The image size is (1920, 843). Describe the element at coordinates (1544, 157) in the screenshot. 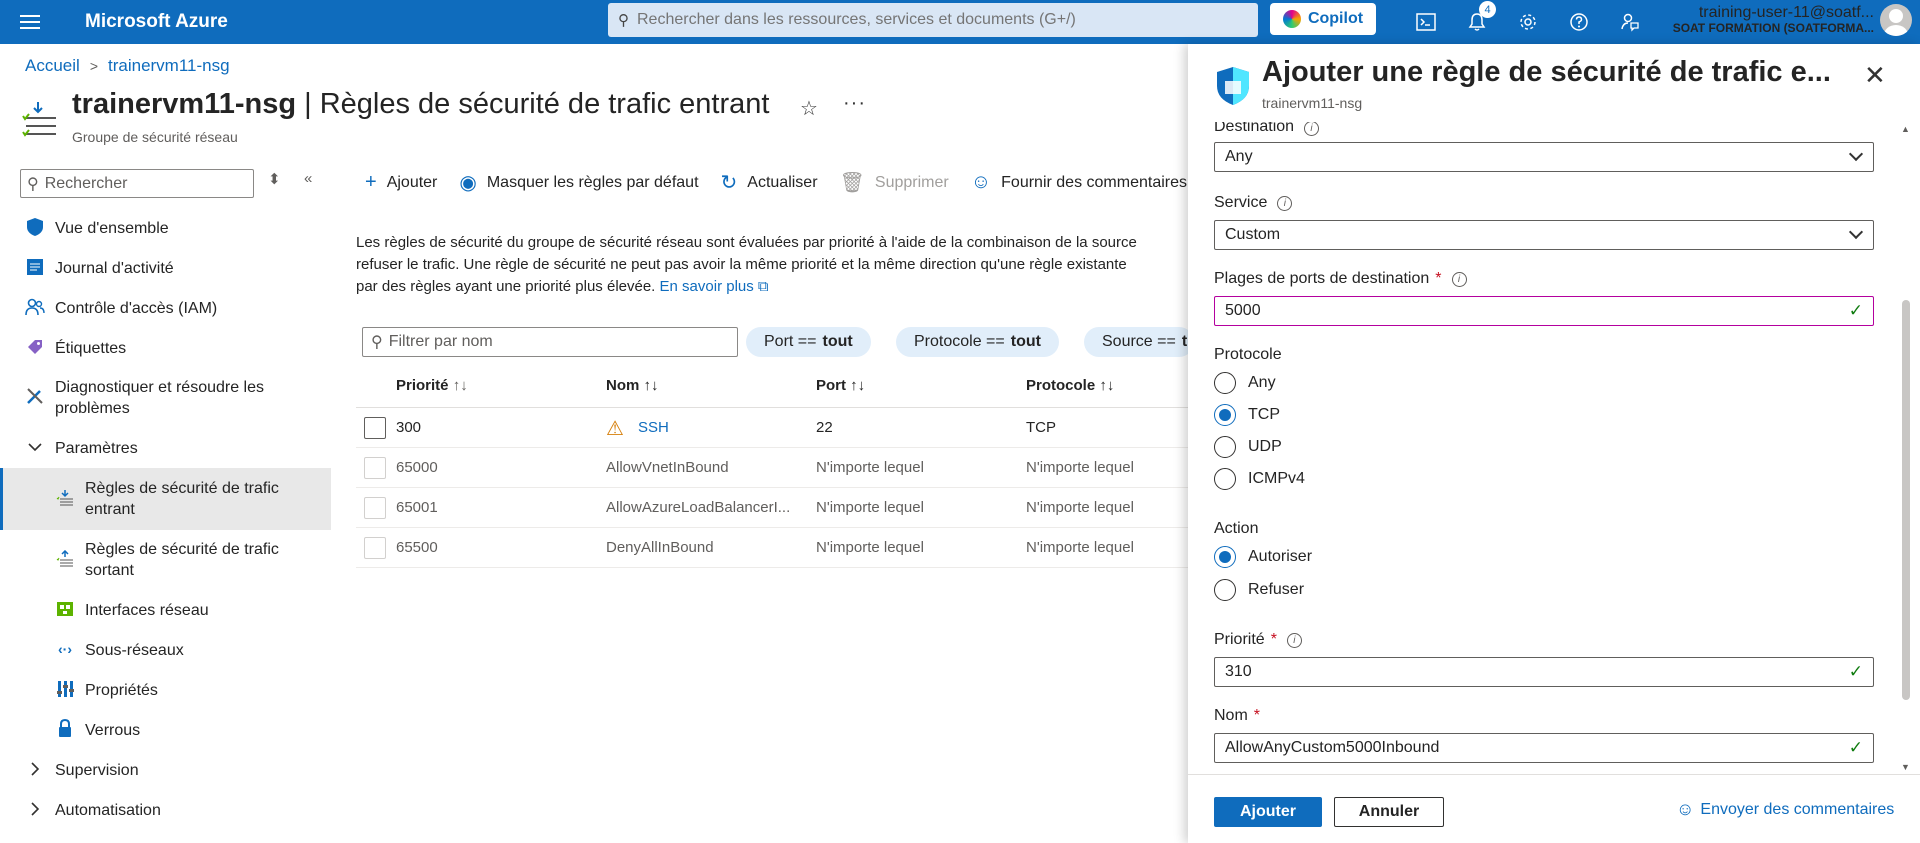

I see `destination-select: Any` at that location.